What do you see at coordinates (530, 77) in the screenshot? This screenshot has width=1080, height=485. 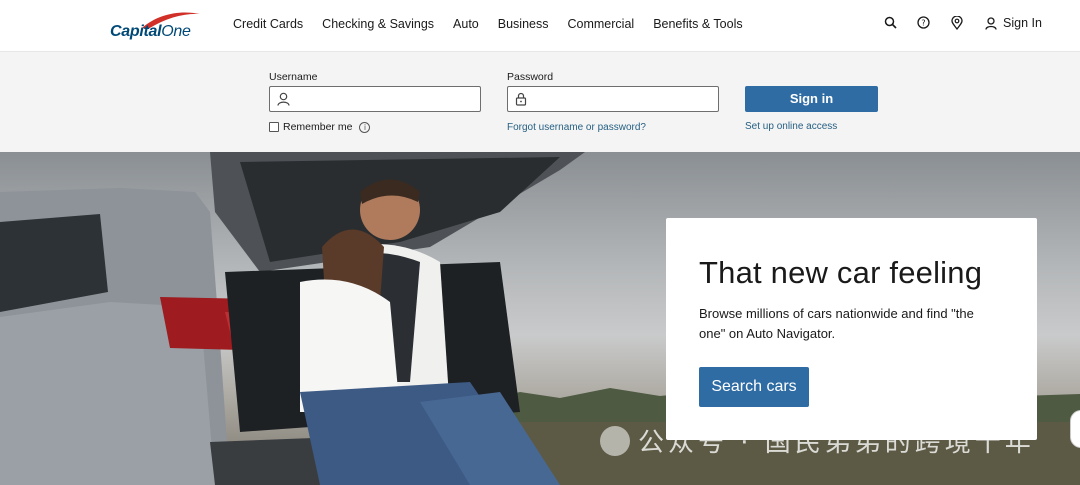 I see `password-label: Password` at bounding box center [530, 77].